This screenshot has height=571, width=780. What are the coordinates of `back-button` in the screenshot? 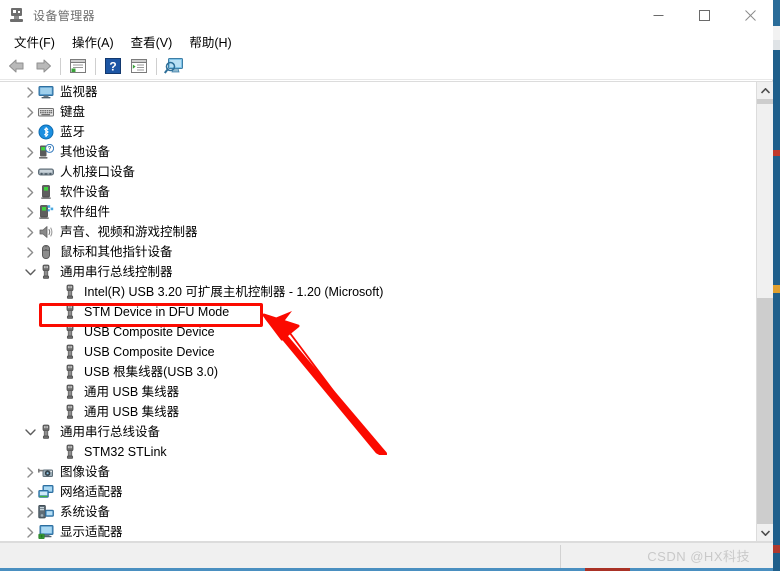 It's located at (17, 66).